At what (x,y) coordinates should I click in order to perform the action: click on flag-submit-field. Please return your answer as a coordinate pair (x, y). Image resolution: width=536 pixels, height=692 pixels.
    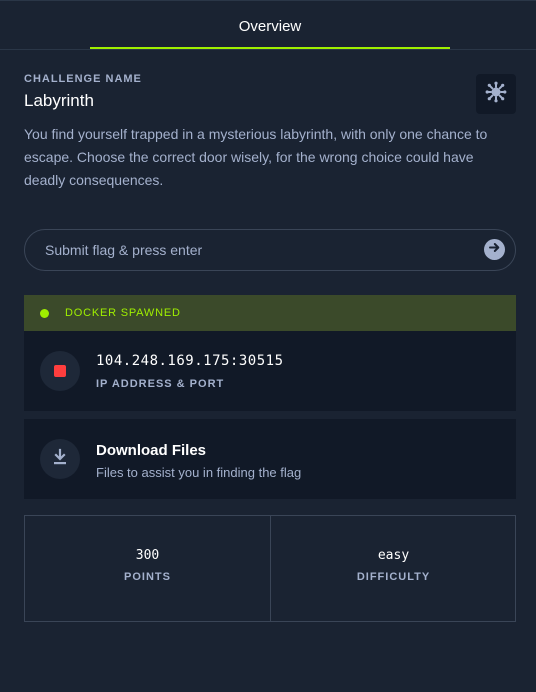
    Looking at the image, I should click on (270, 250).